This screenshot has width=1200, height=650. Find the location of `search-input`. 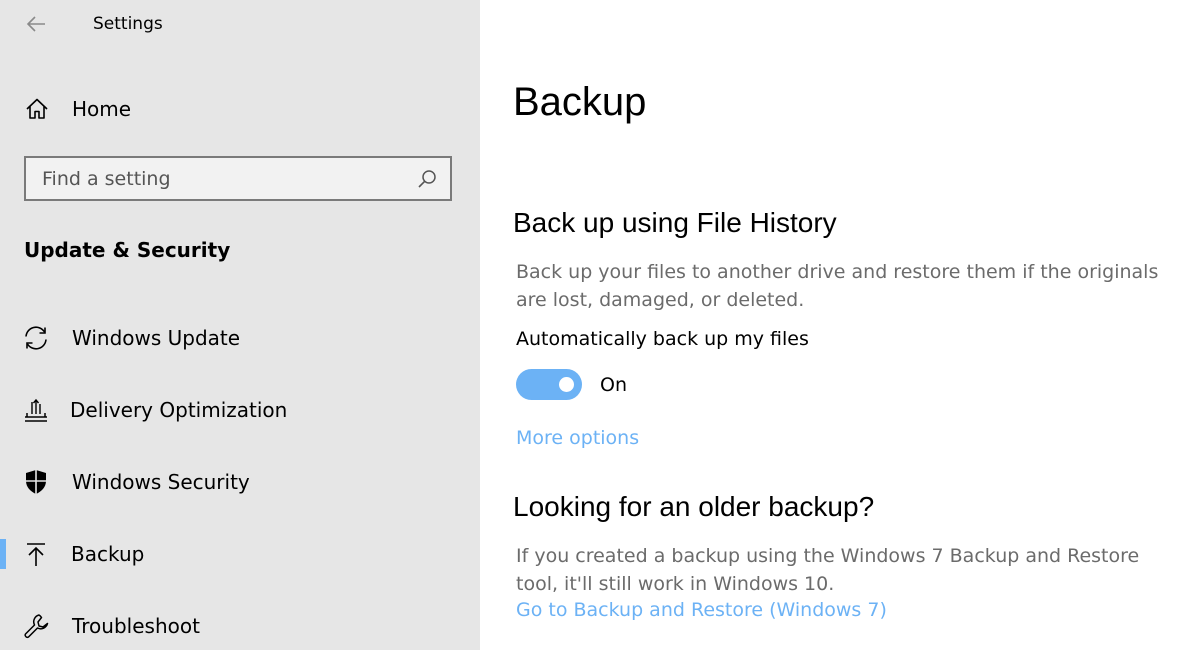

search-input is located at coordinates (221, 178).